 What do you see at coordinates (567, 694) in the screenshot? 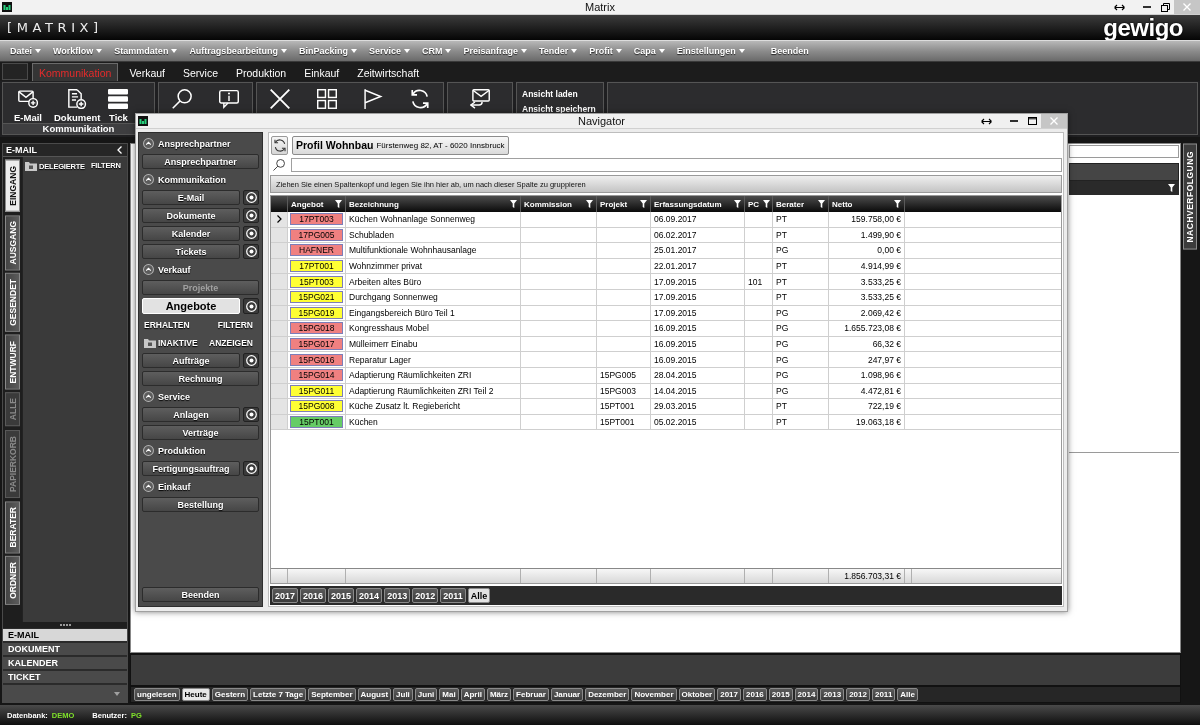
I see `date-filter-tab: Januar` at bounding box center [567, 694].